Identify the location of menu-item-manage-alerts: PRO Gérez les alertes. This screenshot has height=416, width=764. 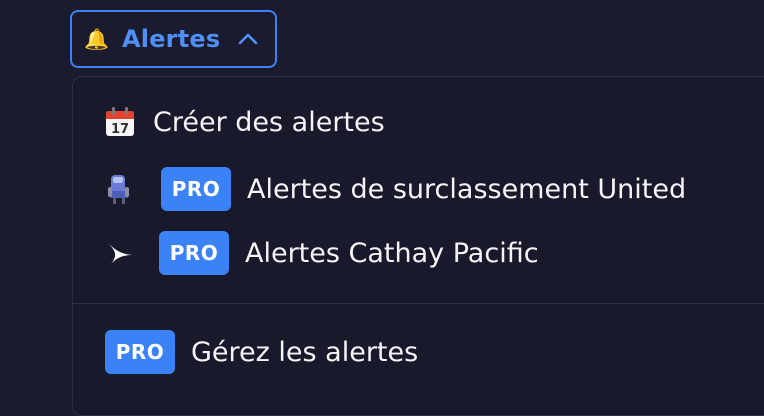
(261, 352).